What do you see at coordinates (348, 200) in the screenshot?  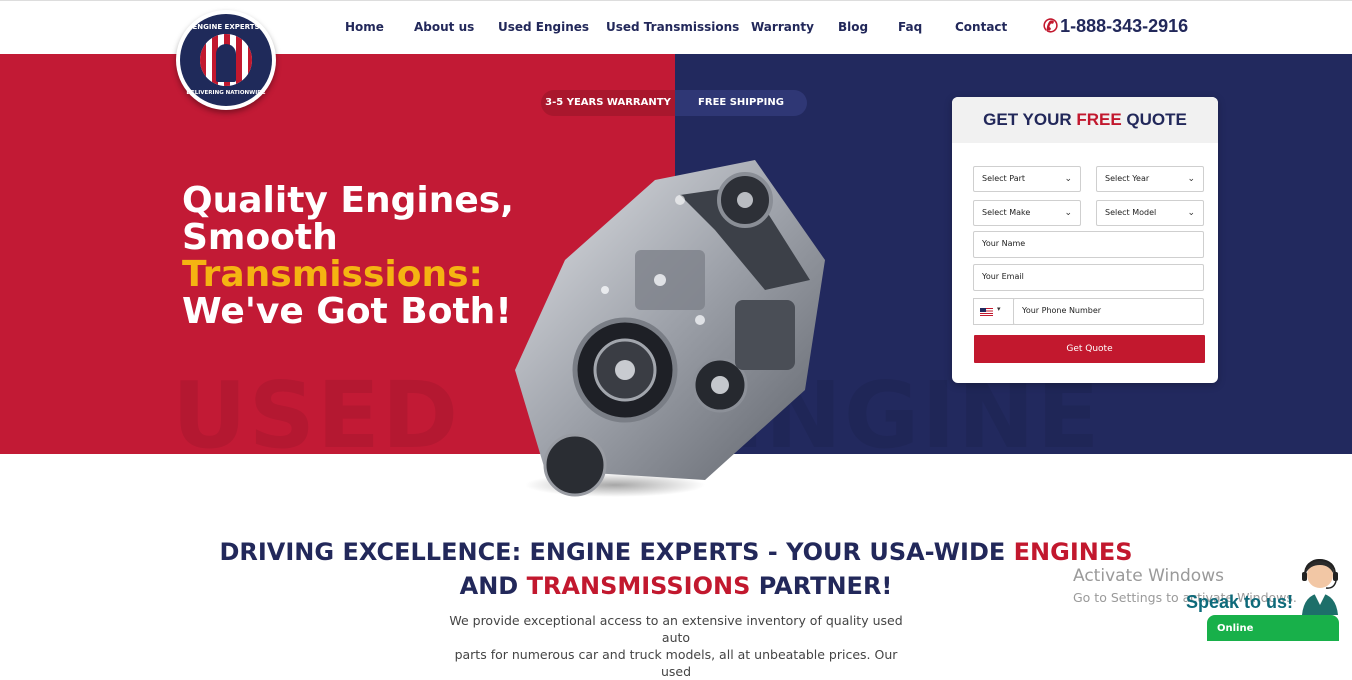 I see `headline-line-1: Quality Engines,` at bounding box center [348, 200].